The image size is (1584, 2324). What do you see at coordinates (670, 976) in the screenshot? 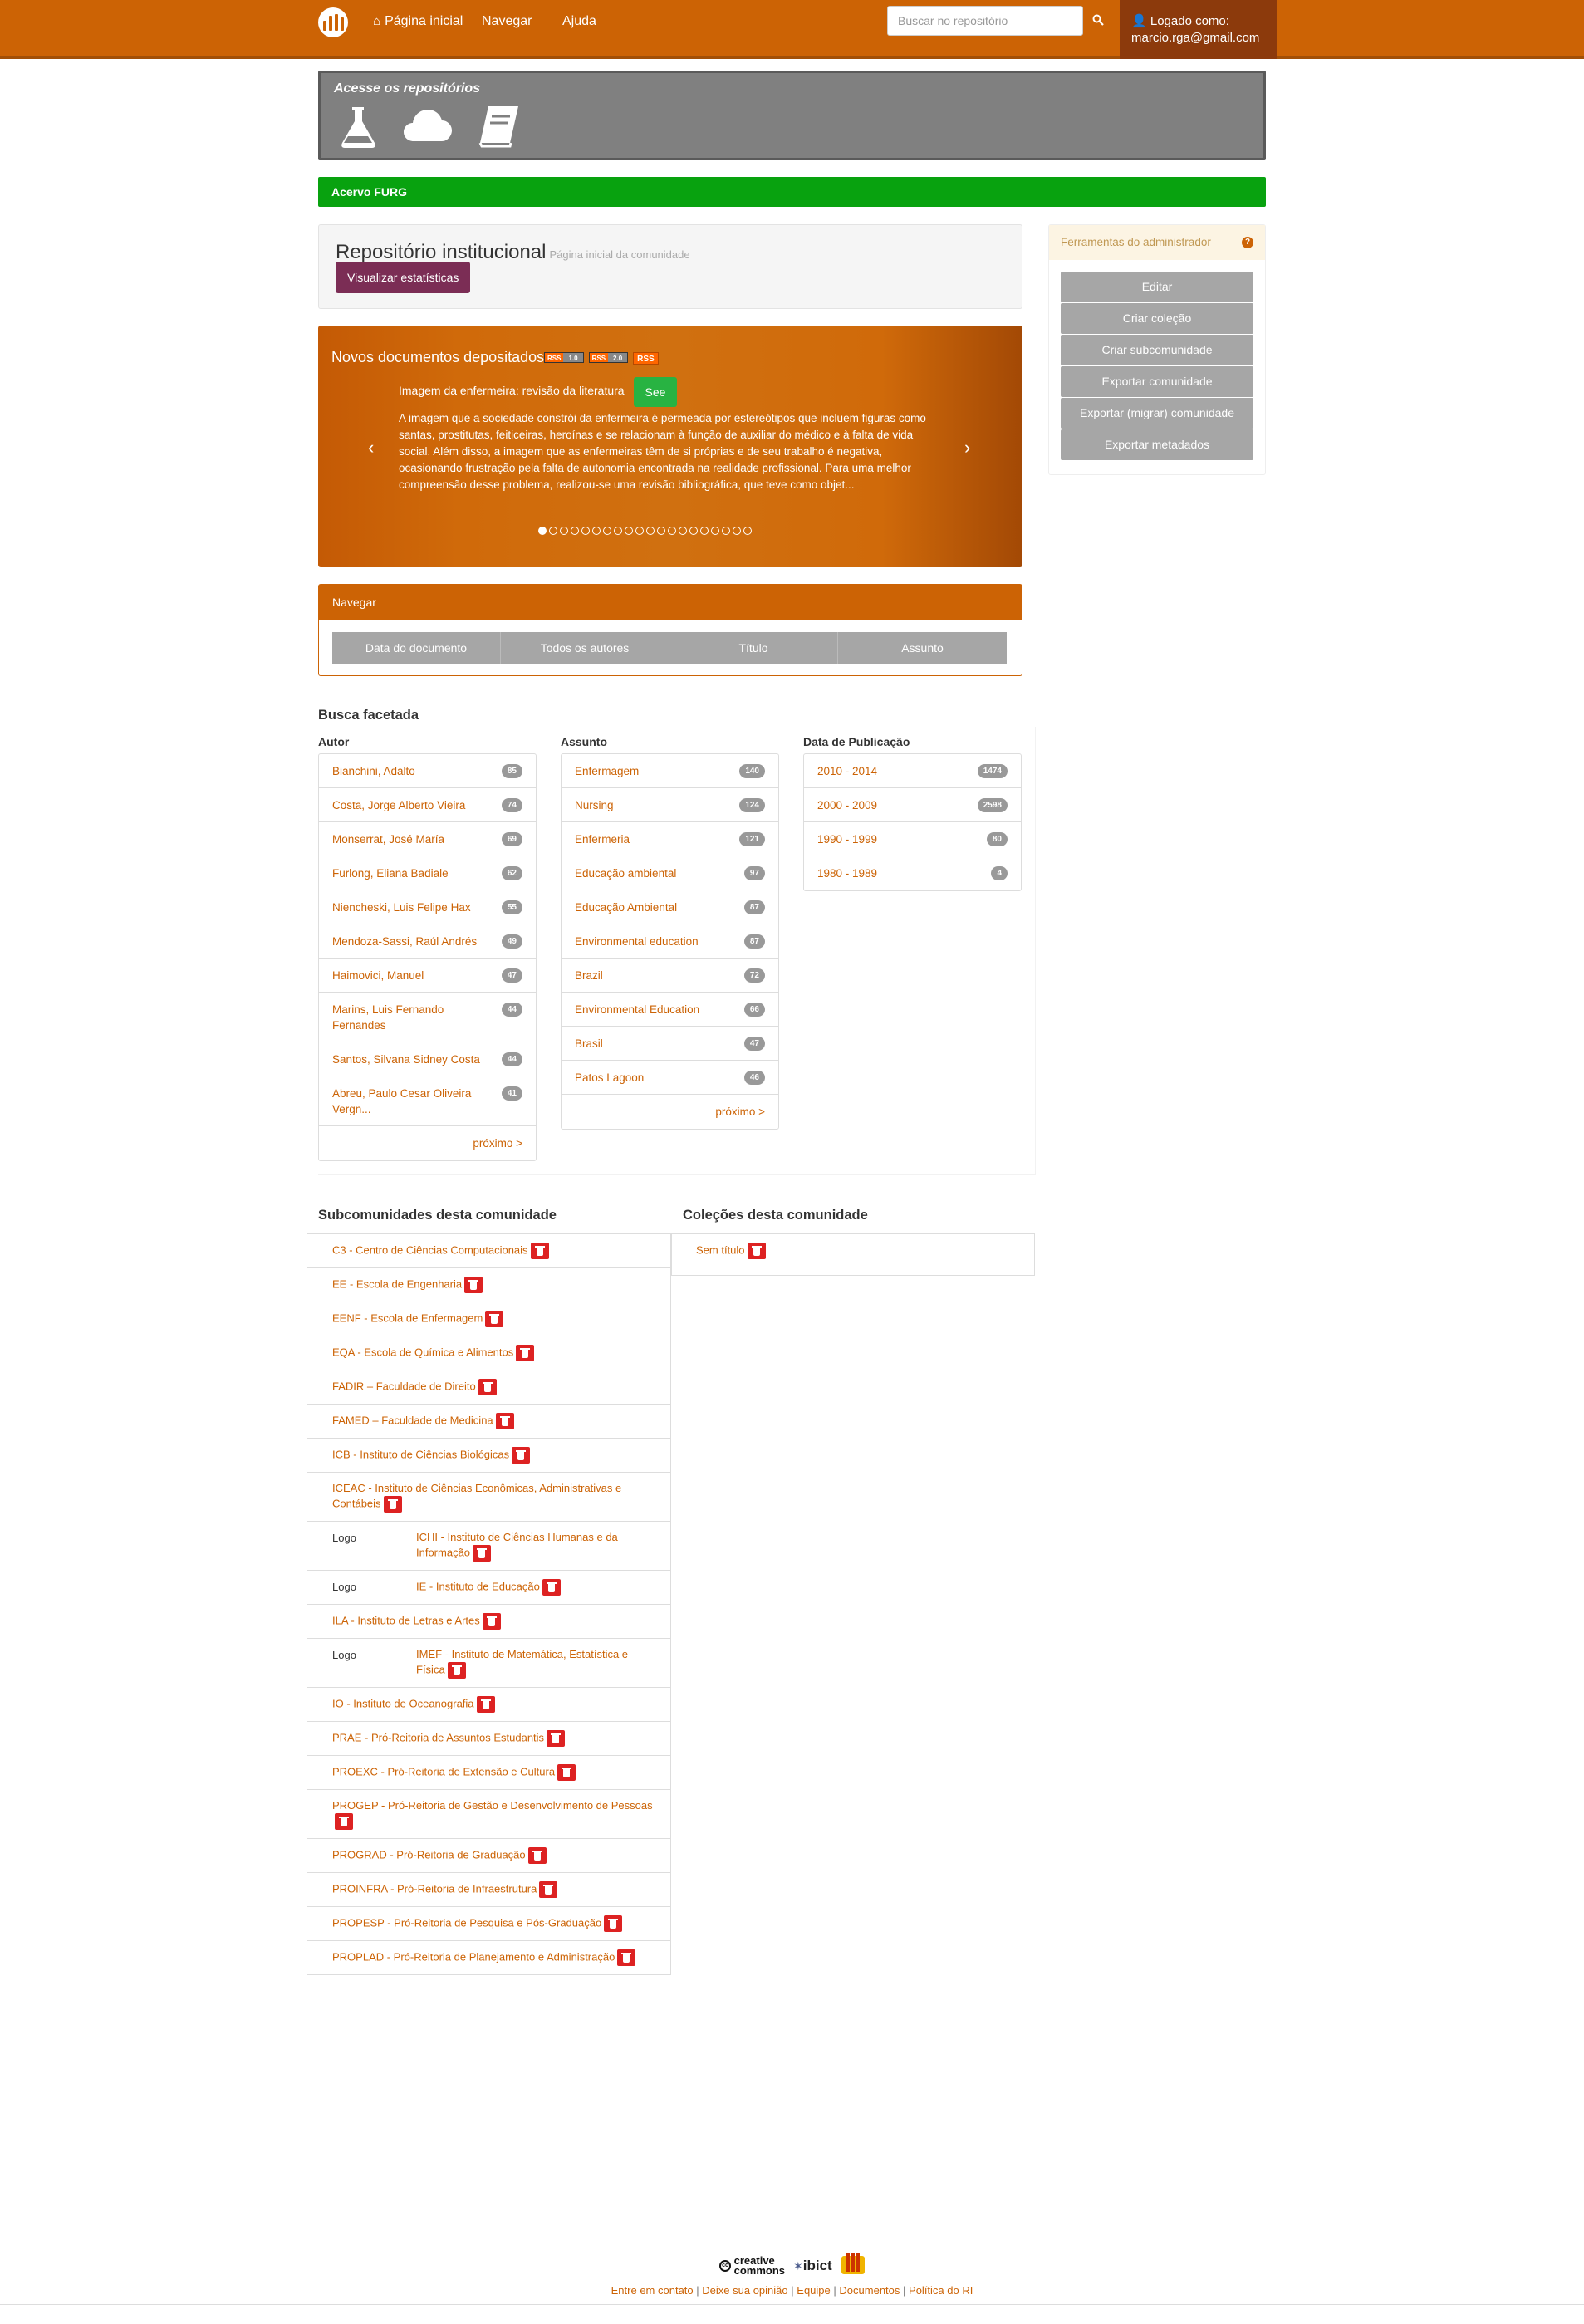
I see `facet-item: Brazil 72` at bounding box center [670, 976].